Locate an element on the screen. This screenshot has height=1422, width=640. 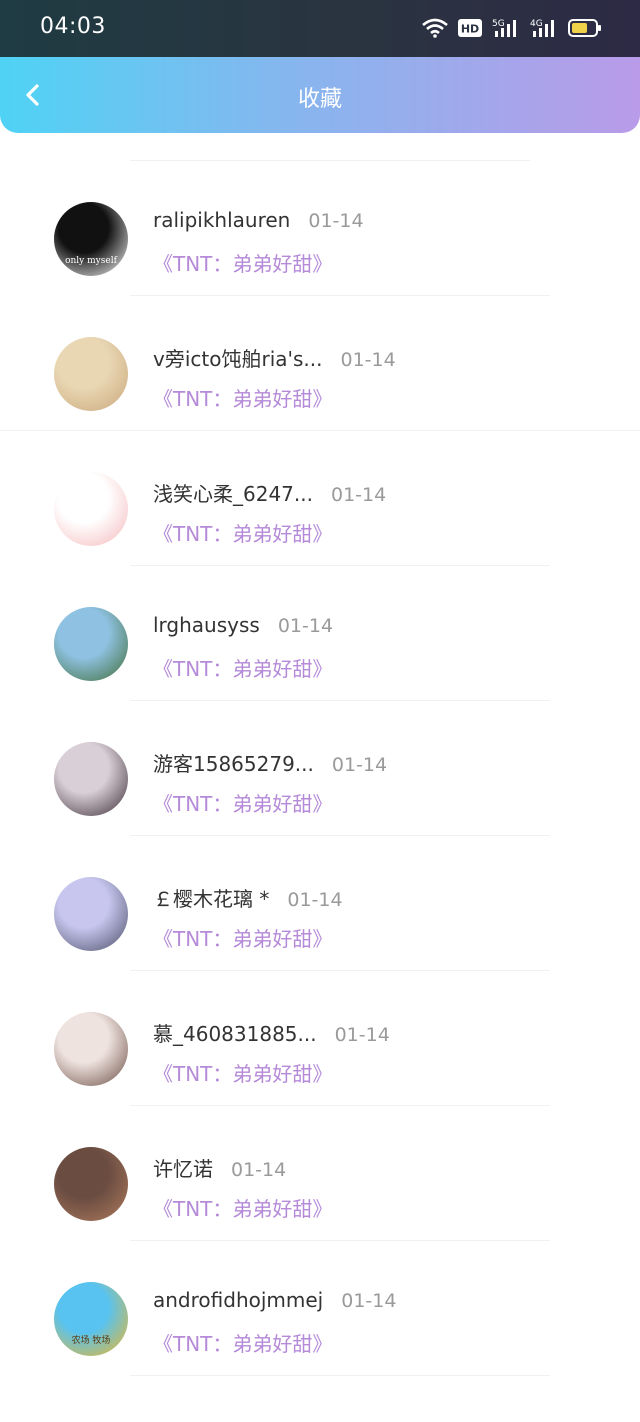
list-item: 许忆诺 01-14 《TNT：弟弟好甜》 is located at coordinates (320, 1168).